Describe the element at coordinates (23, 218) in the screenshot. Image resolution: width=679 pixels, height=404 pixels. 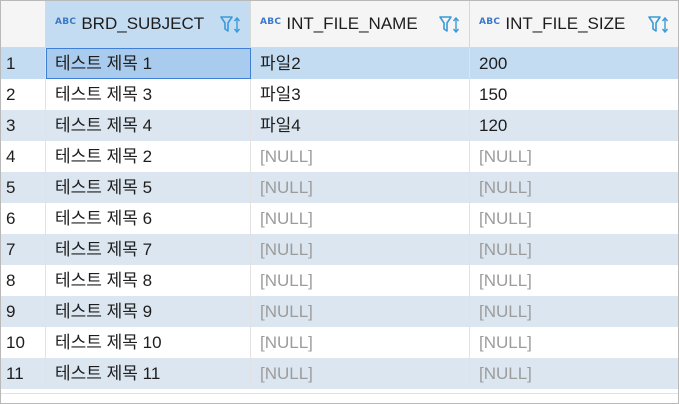
I see `row-number: 6` at that location.